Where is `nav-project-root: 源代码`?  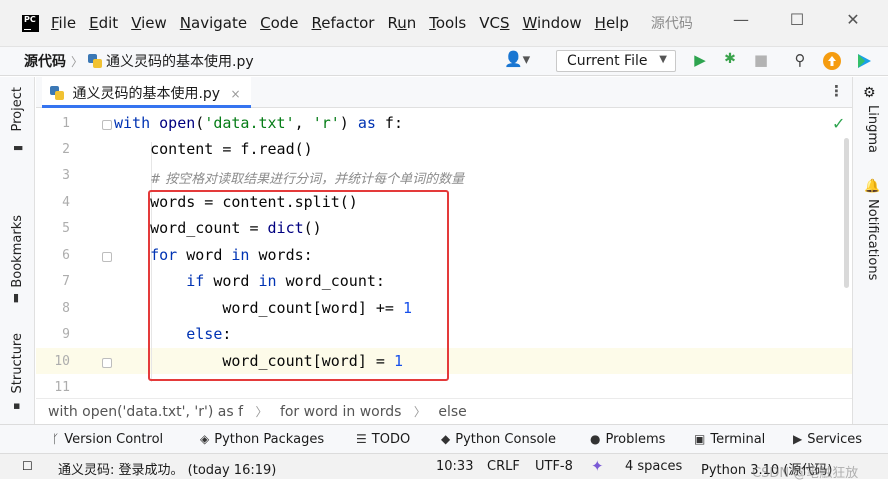
nav-project-root: 源代码 is located at coordinates (45, 61).